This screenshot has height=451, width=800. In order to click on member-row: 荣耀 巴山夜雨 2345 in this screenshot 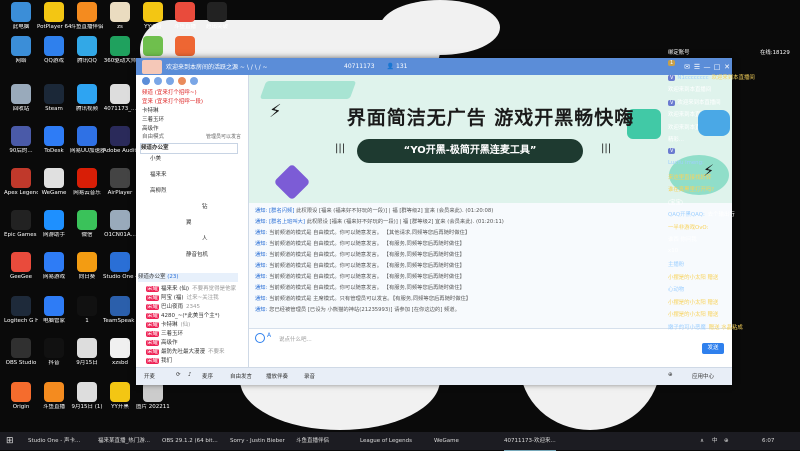, I will do `click(173, 307)`.